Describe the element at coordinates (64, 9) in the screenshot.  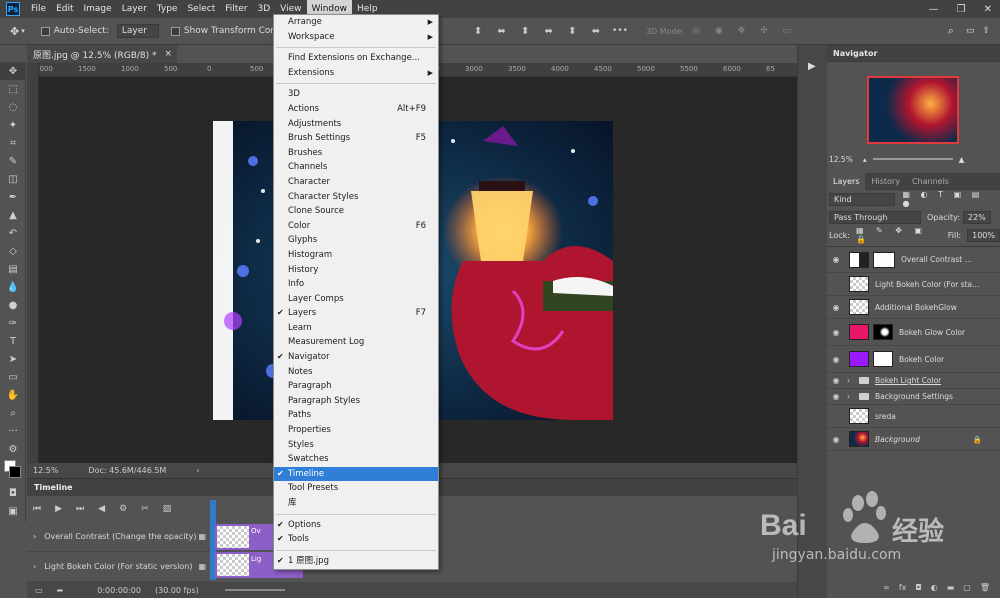
I see `menu-edit: Edit` at that location.